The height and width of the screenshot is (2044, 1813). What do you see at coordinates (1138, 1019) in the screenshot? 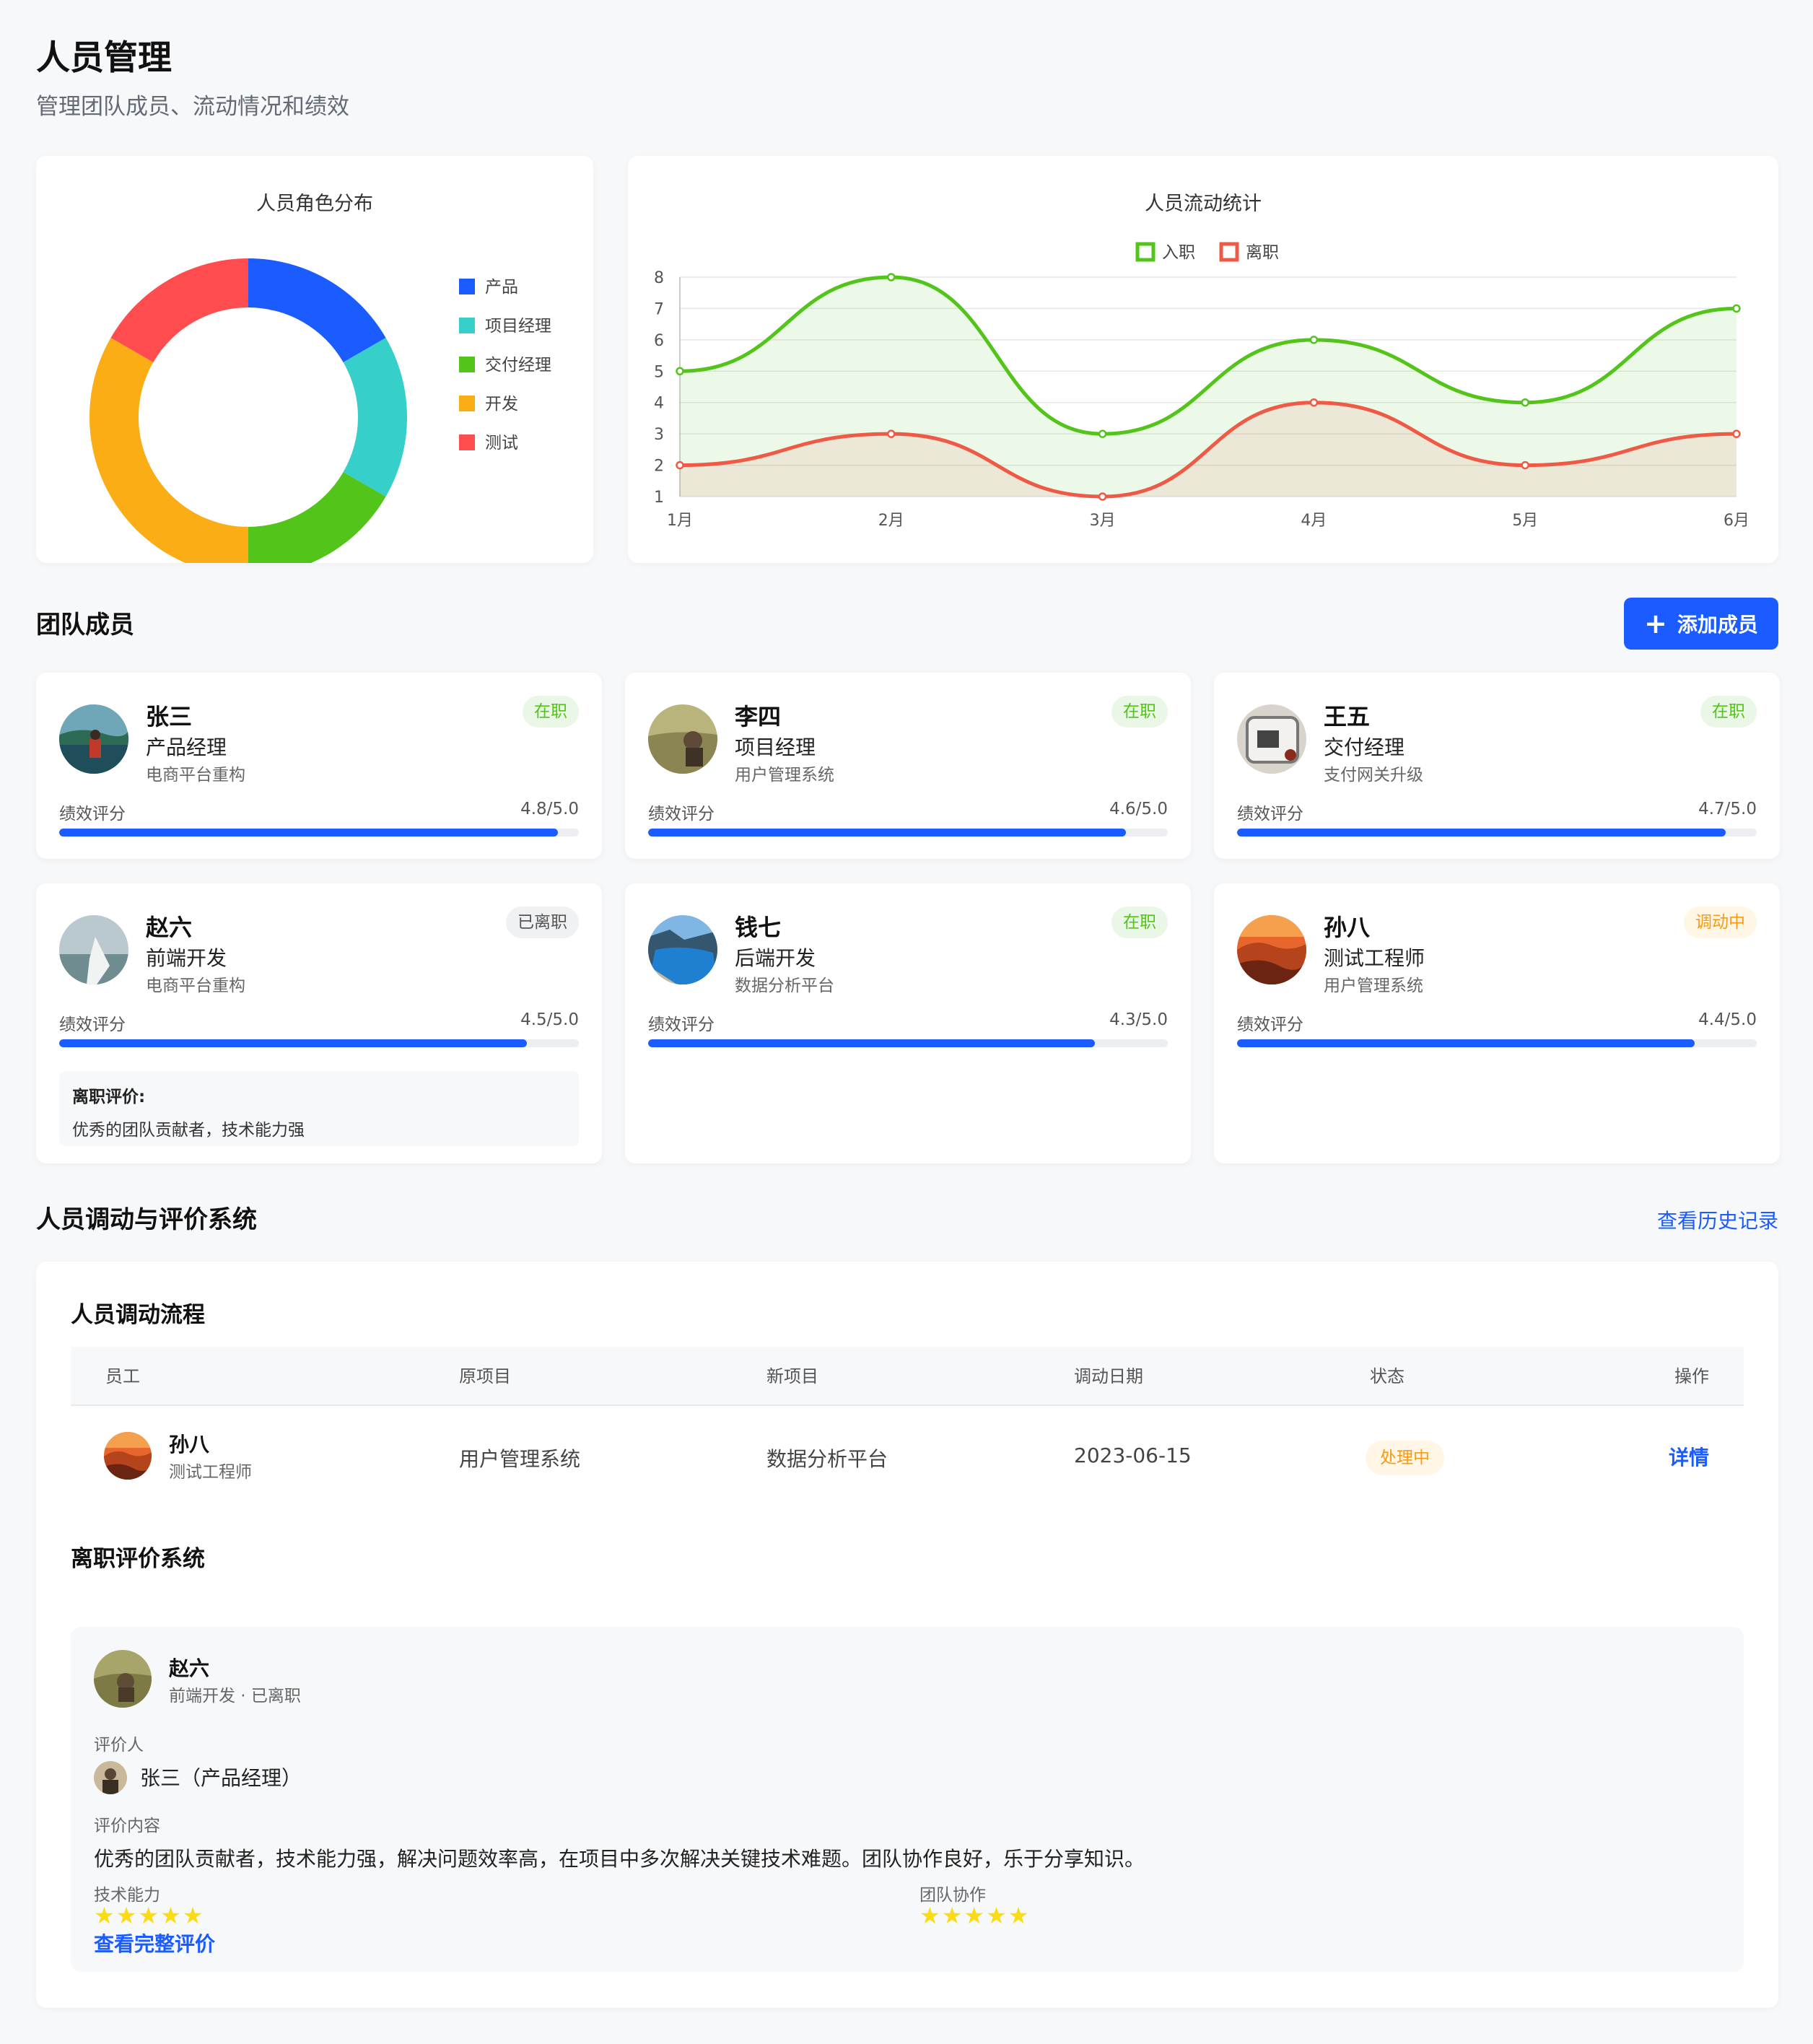
I see `performance-score: 4.3/5.0` at bounding box center [1138, 1019].